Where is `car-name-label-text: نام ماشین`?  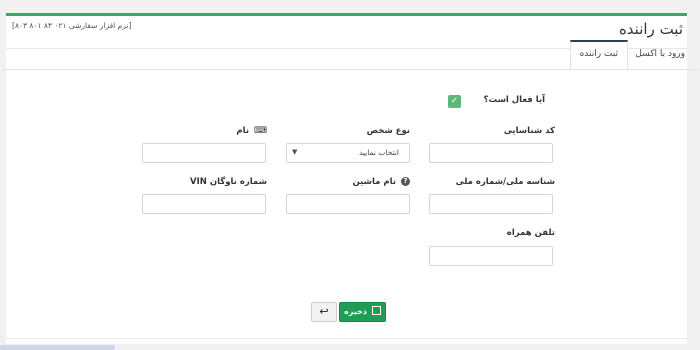
car-name-label-text: نام ماشین is located at coordinates (374, 182).